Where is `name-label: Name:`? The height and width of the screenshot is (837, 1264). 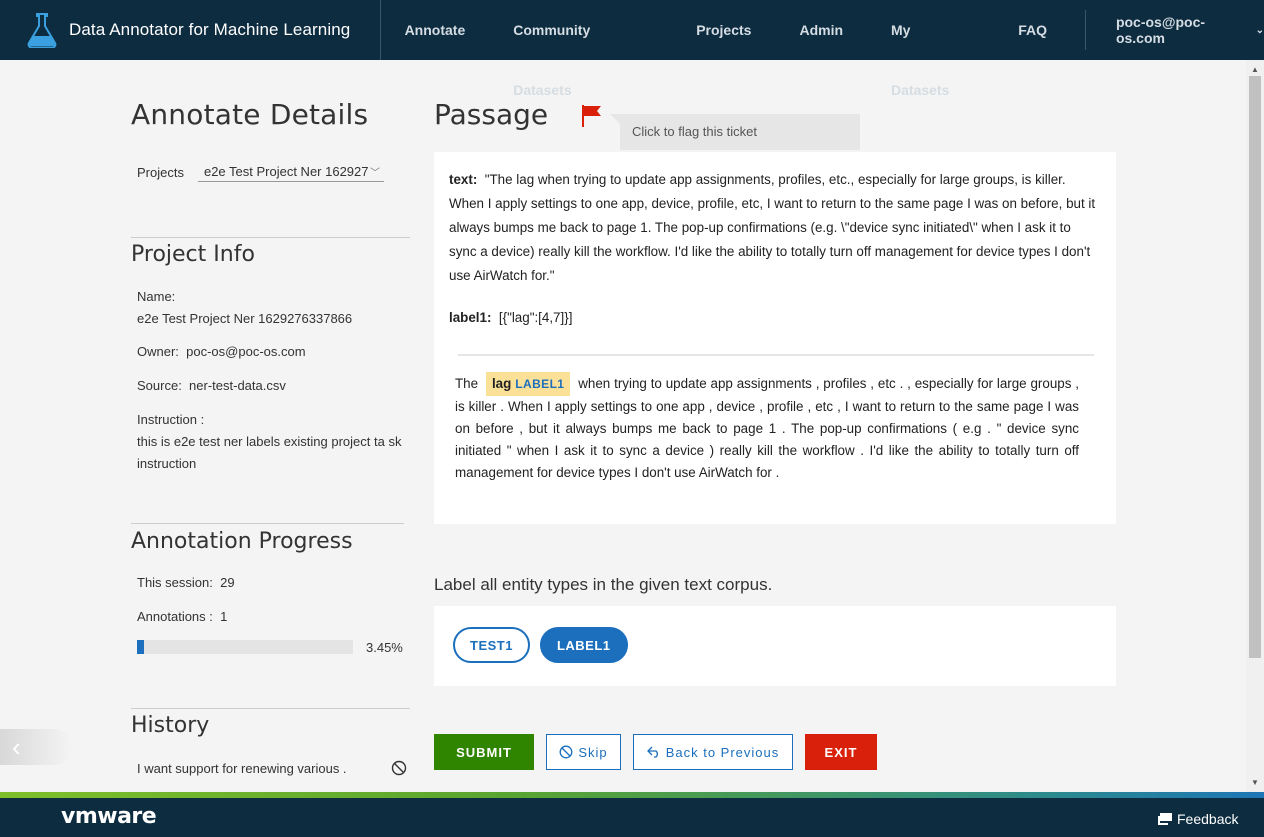 name-label: Name: is located at coordinates (156, 296).